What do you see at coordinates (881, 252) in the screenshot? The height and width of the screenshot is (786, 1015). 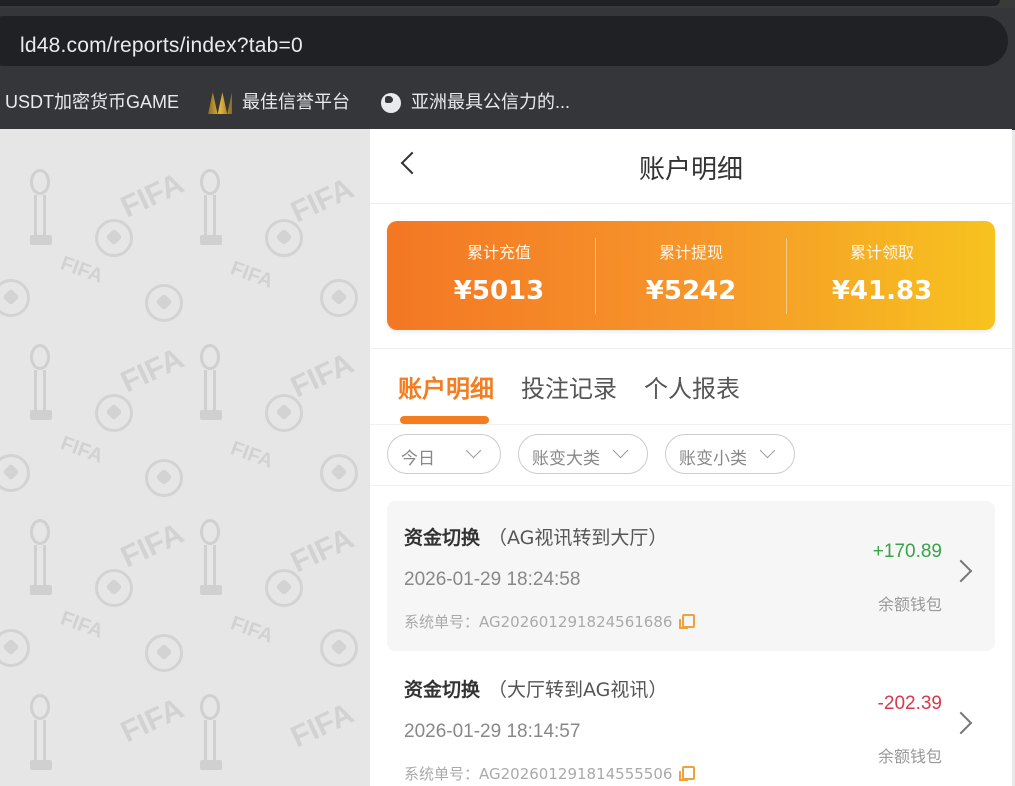 I see `stat-label: 累计领取` at bounding box center [881, 252].